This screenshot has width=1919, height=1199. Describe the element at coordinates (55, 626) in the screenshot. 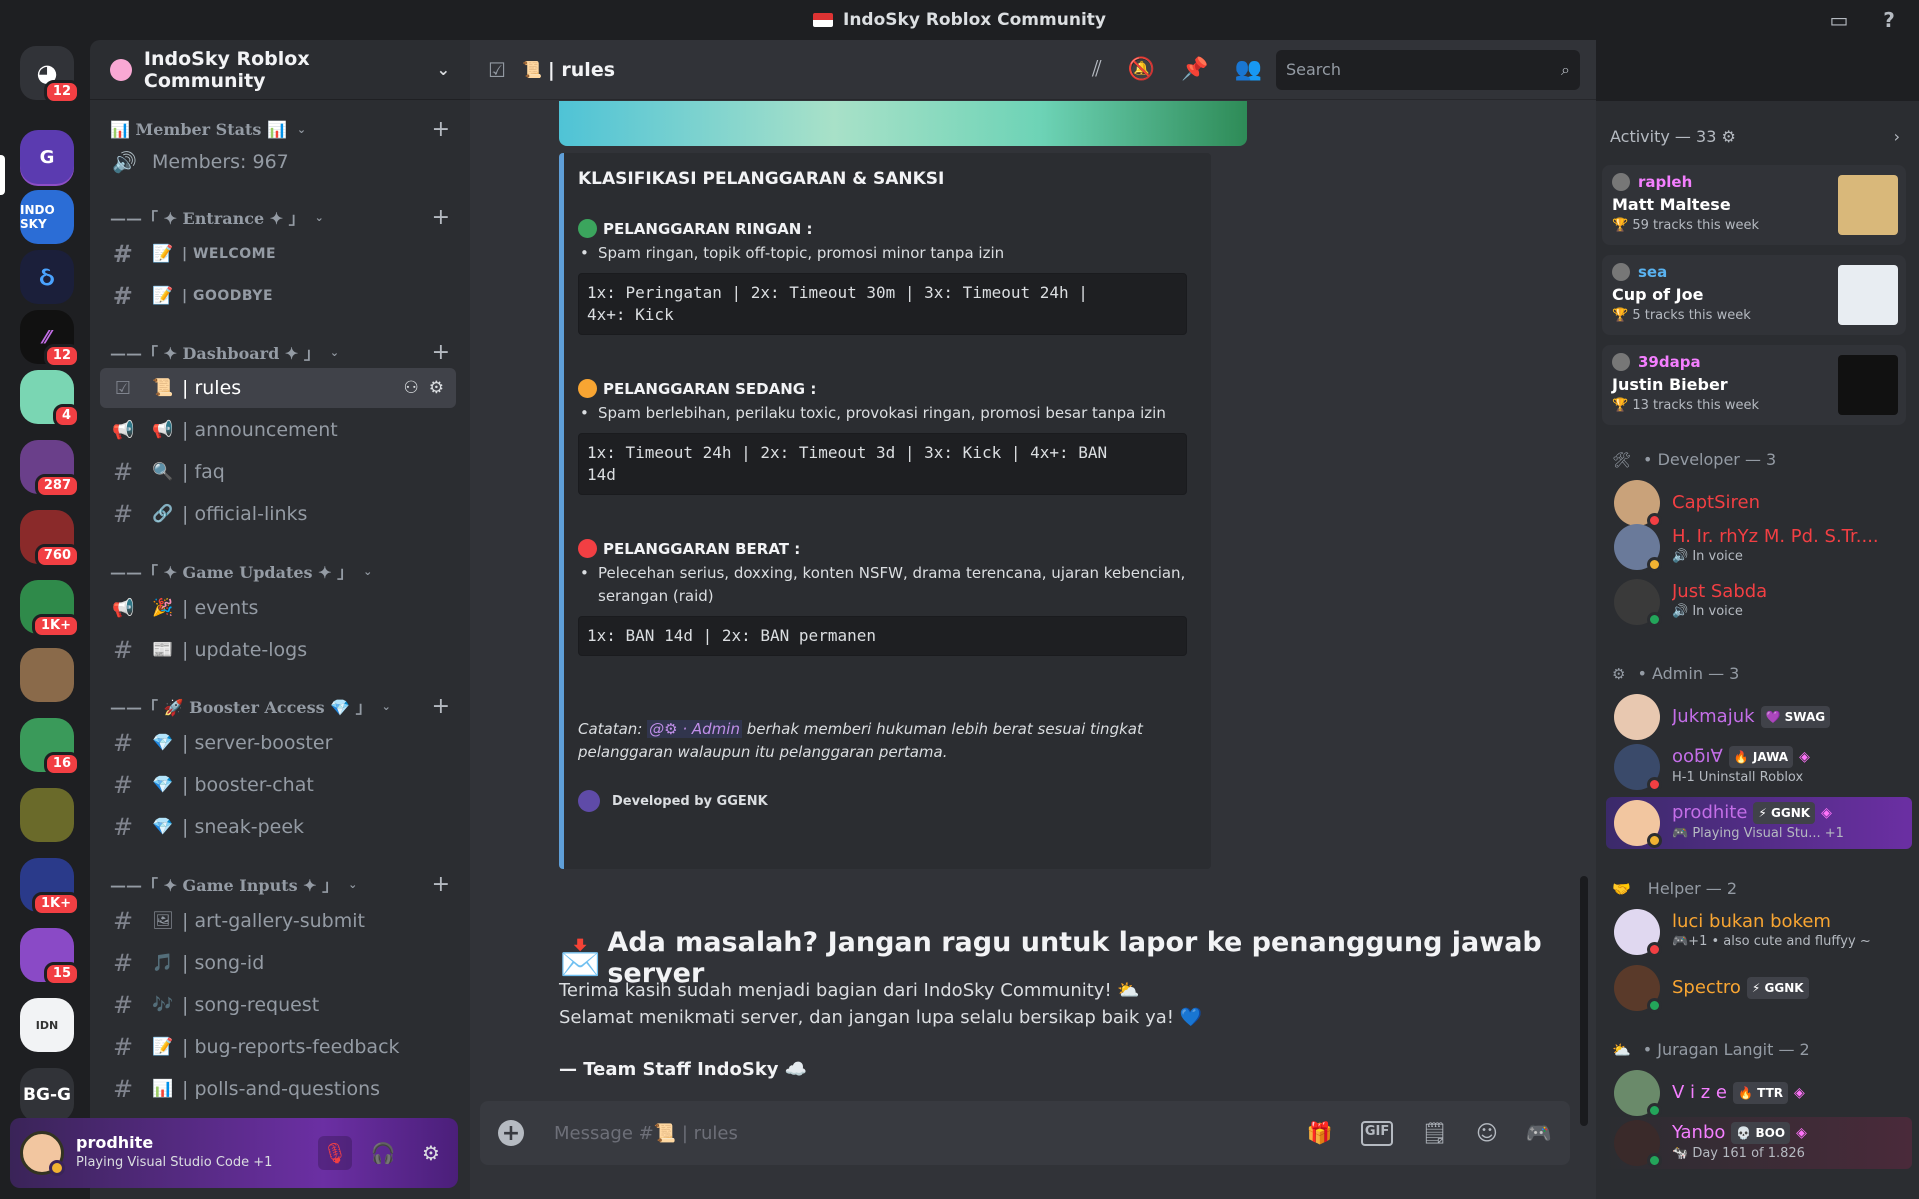

I see `unread-badge: 1K+` at that location.